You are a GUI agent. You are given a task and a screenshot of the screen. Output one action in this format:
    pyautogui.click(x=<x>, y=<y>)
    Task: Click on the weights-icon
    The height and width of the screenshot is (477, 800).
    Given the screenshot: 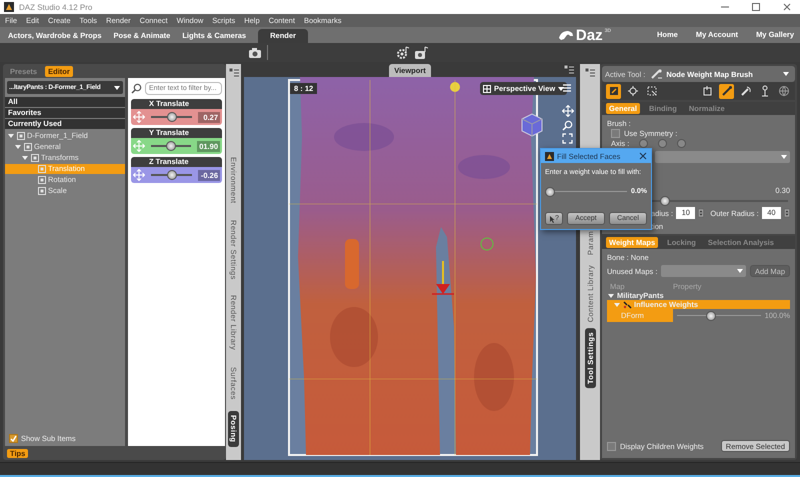 What is the action you would take?
    pyautogui.click(x=627, y=304)
    